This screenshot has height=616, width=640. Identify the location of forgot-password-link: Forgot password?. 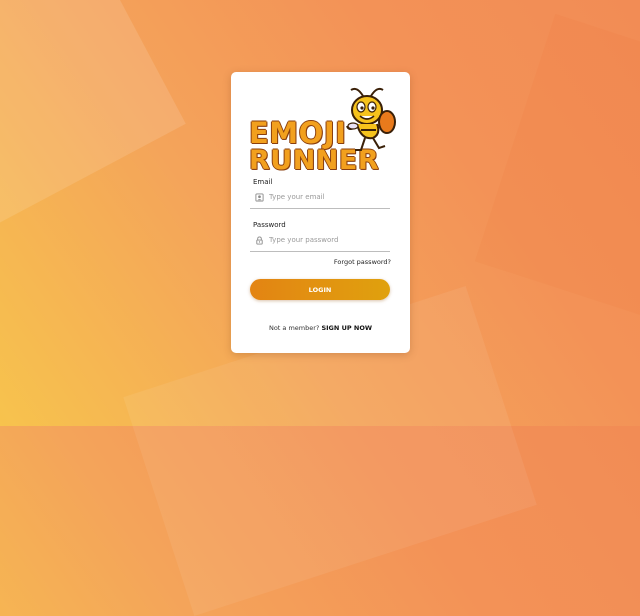
(362, 262).